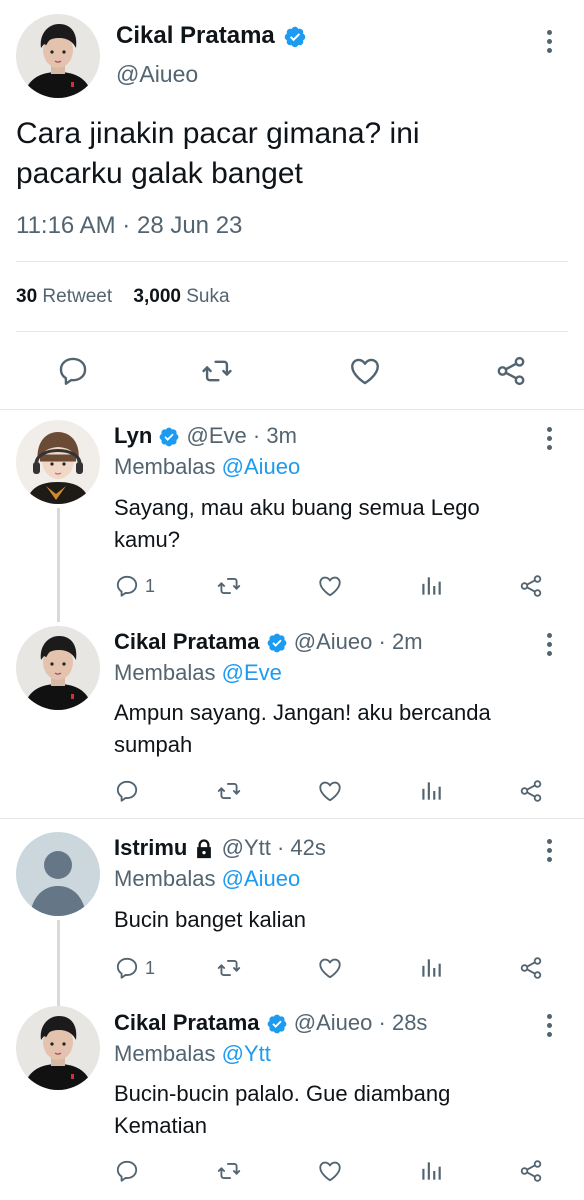 Image resolution: width=584 pixels, height=1200 pixels. What do you see at coordinates (220, 848) in the screenshot?
I see `reply-header: Istrimu @Ytt · 42s` at bounding box center [220, 848].